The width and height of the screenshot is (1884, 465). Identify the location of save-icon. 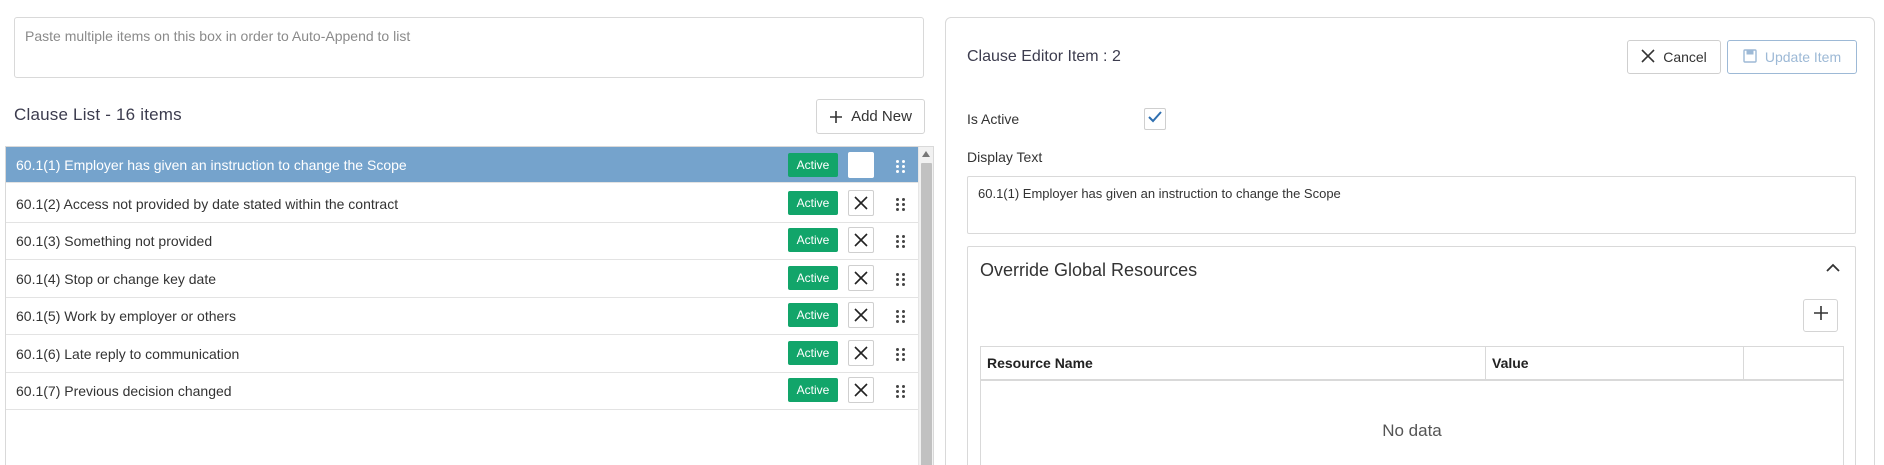
(1750, 57).